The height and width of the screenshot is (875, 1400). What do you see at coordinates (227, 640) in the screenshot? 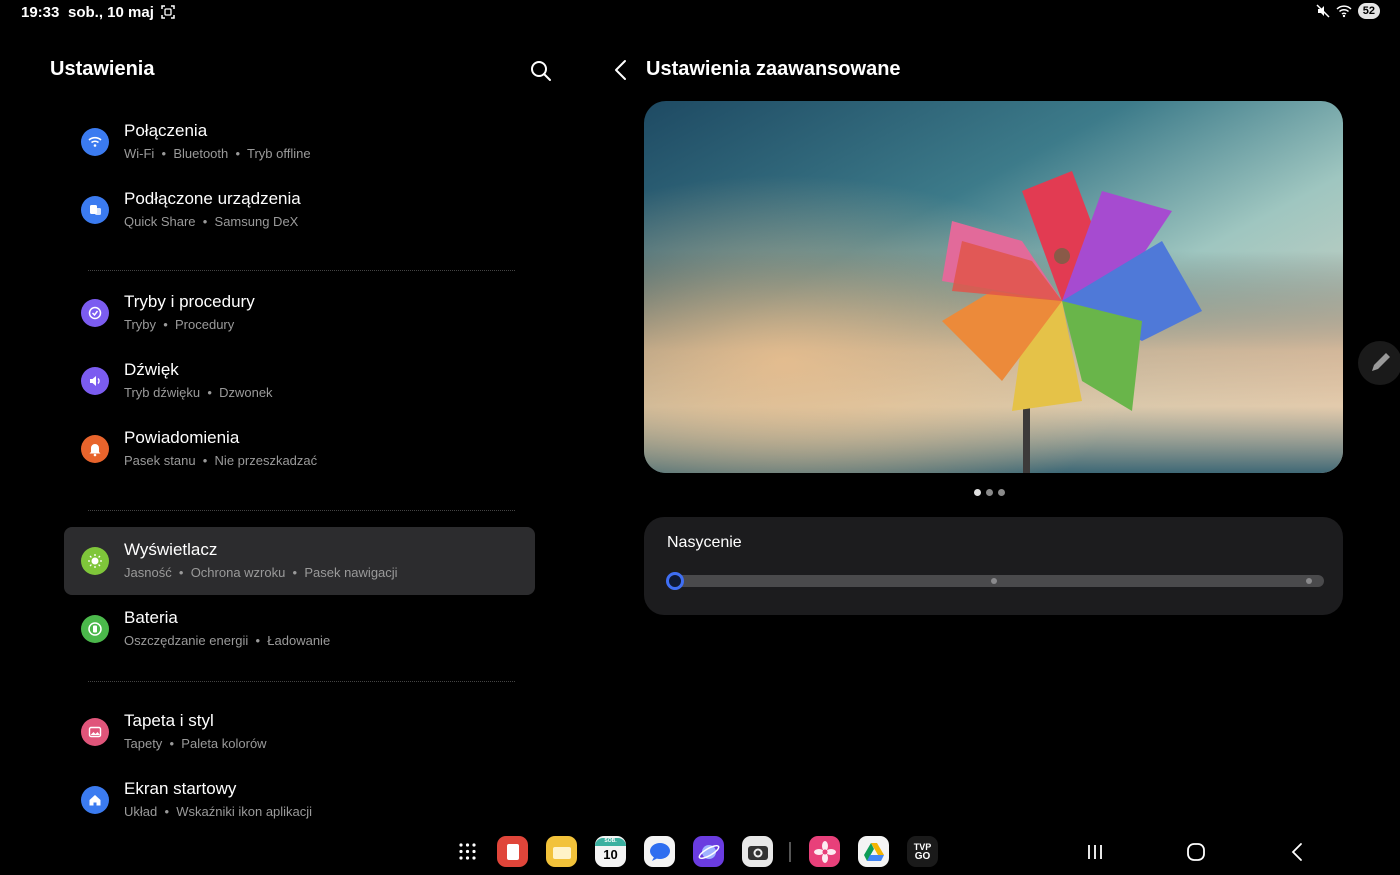
I see `settings-item-subtitle: Oszczędzanie energii • Ładowanie` at bounding box center [227, 640].